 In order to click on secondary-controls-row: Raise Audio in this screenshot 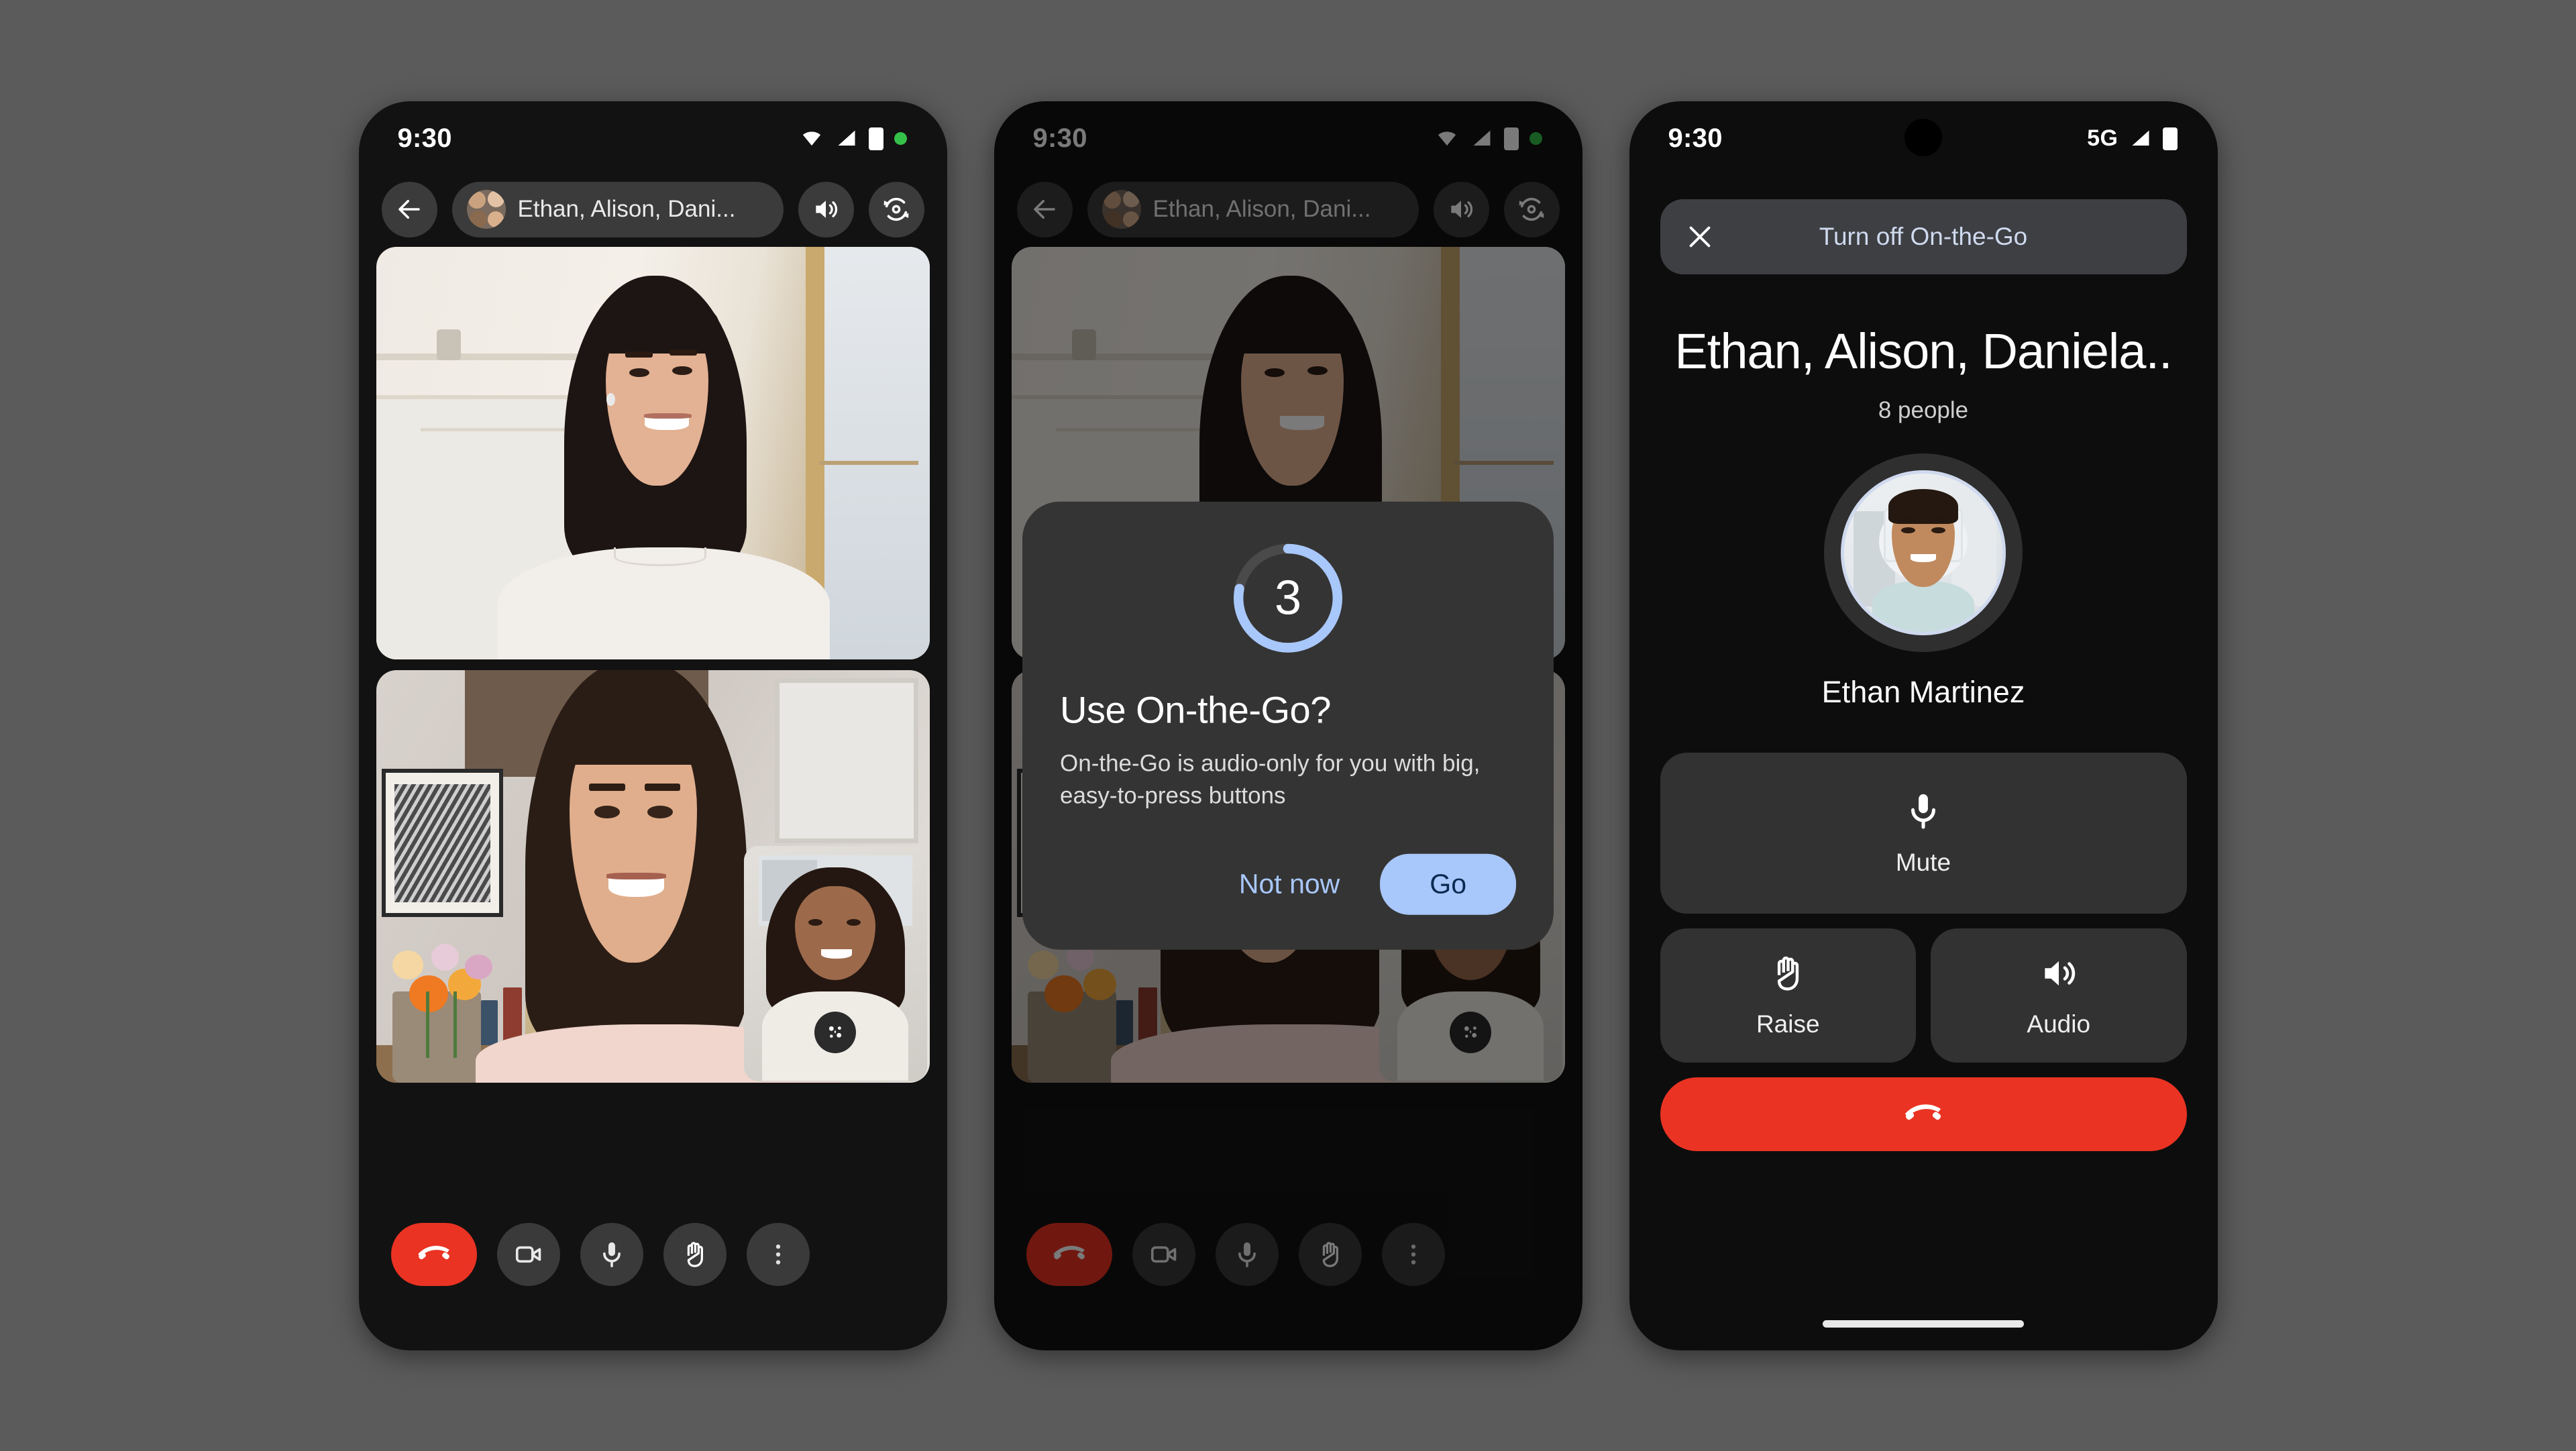, I will do `click(1923, 995)`.